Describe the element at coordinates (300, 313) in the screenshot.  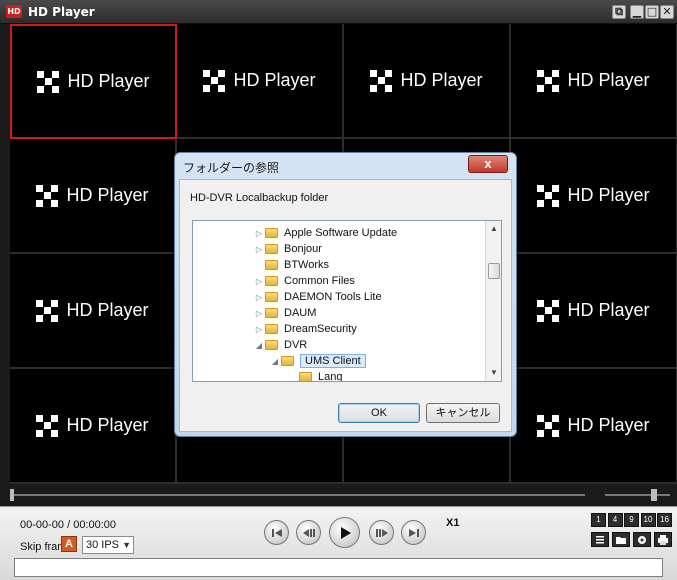
I see `tree-item-label: DAUM` at that location.